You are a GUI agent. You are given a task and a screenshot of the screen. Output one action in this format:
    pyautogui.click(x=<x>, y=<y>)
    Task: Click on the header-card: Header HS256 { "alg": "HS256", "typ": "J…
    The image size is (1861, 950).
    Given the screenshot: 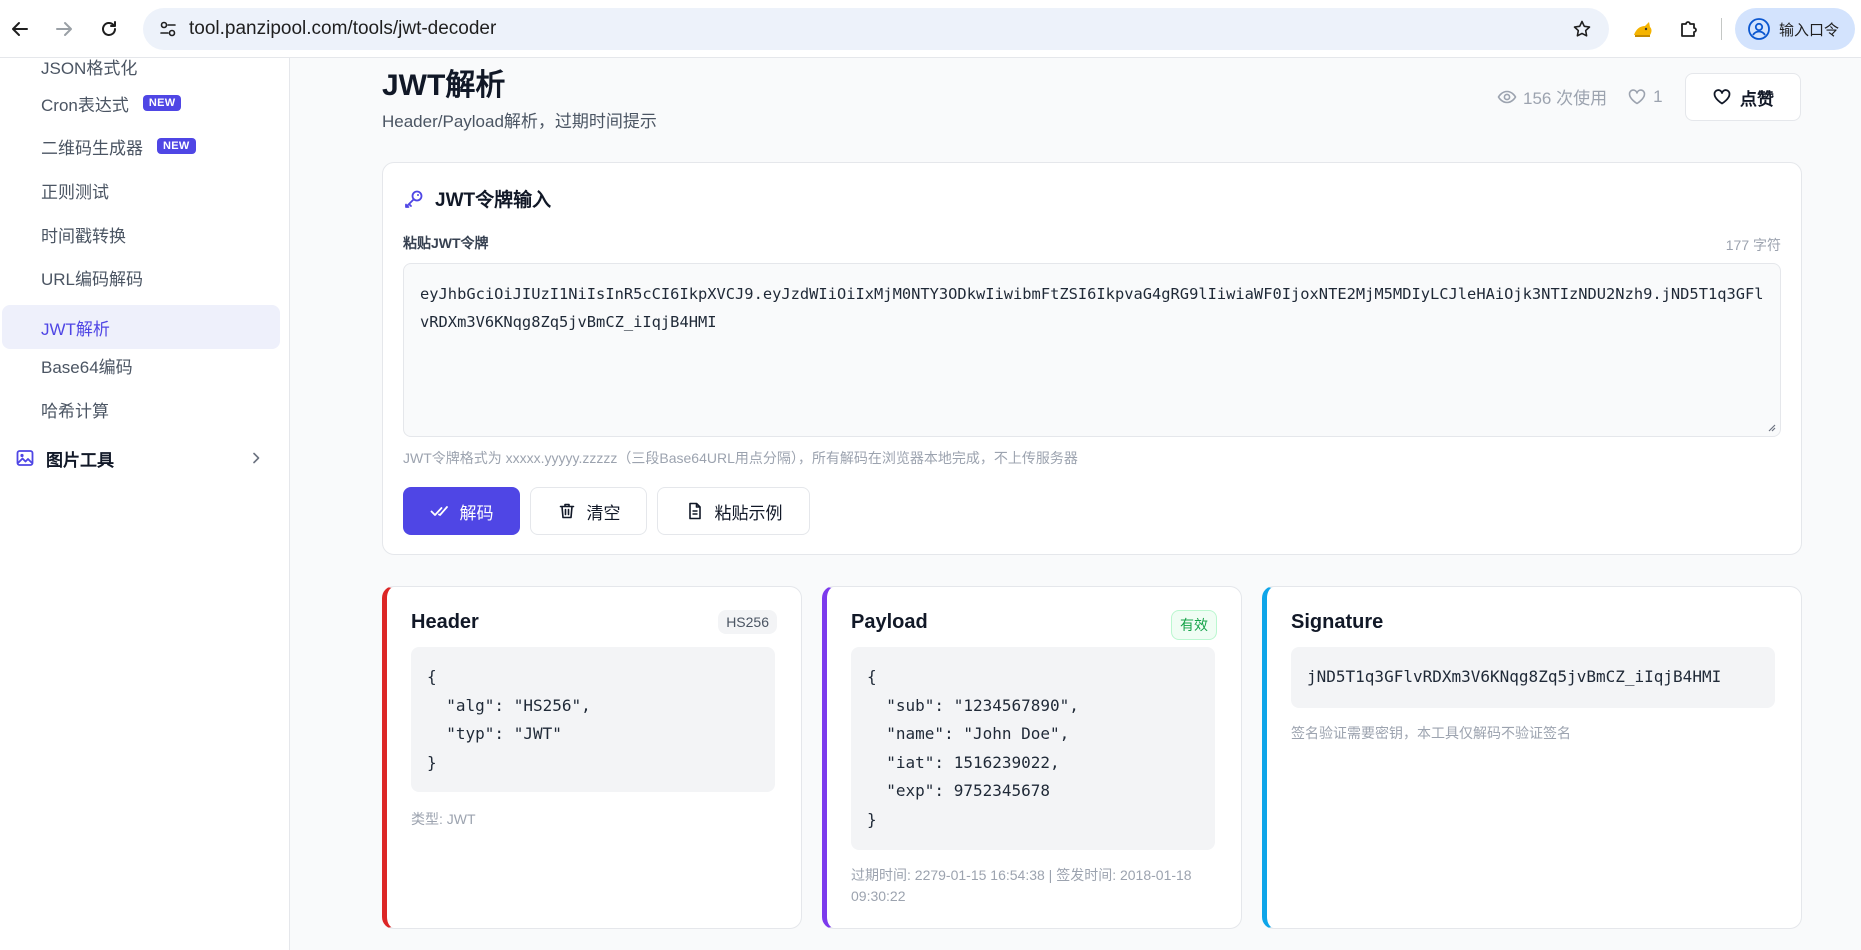 What is the action you would take?
    pyautogui.click(x=592, y=757)
    